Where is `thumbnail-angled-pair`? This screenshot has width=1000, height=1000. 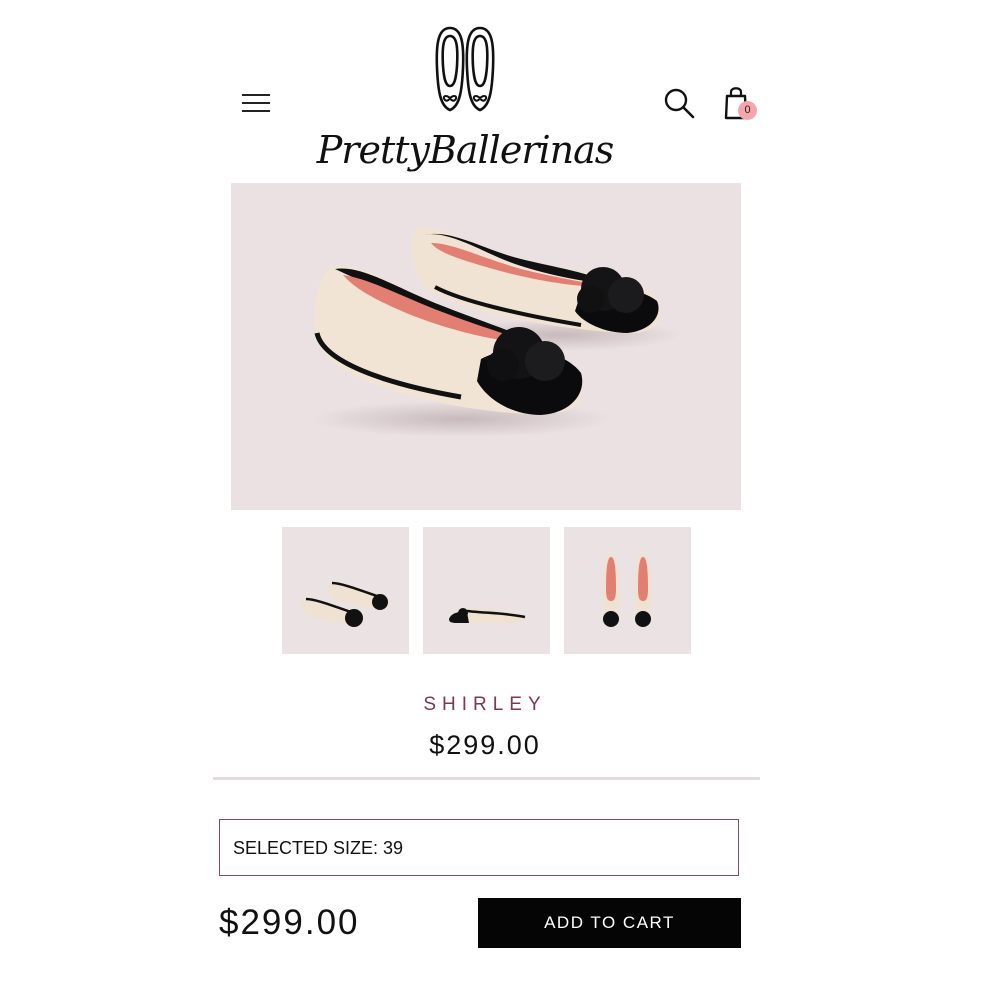
thumbnail-angled-pair is located at coordinates (346, 604).